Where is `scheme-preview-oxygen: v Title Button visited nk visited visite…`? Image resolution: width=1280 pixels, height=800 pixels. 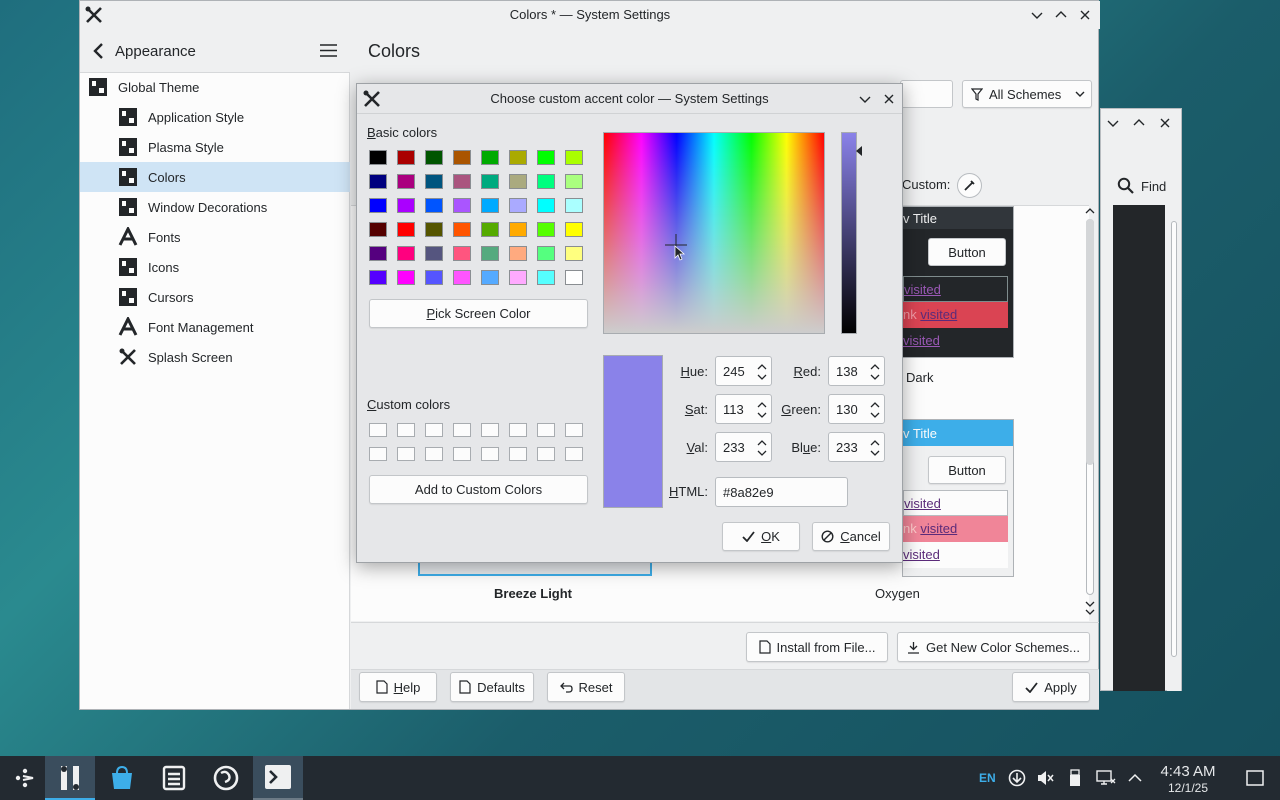
scheme-preview-oxygen: v Title Button visited nk visited visite… is located at coordinates (958, 498).